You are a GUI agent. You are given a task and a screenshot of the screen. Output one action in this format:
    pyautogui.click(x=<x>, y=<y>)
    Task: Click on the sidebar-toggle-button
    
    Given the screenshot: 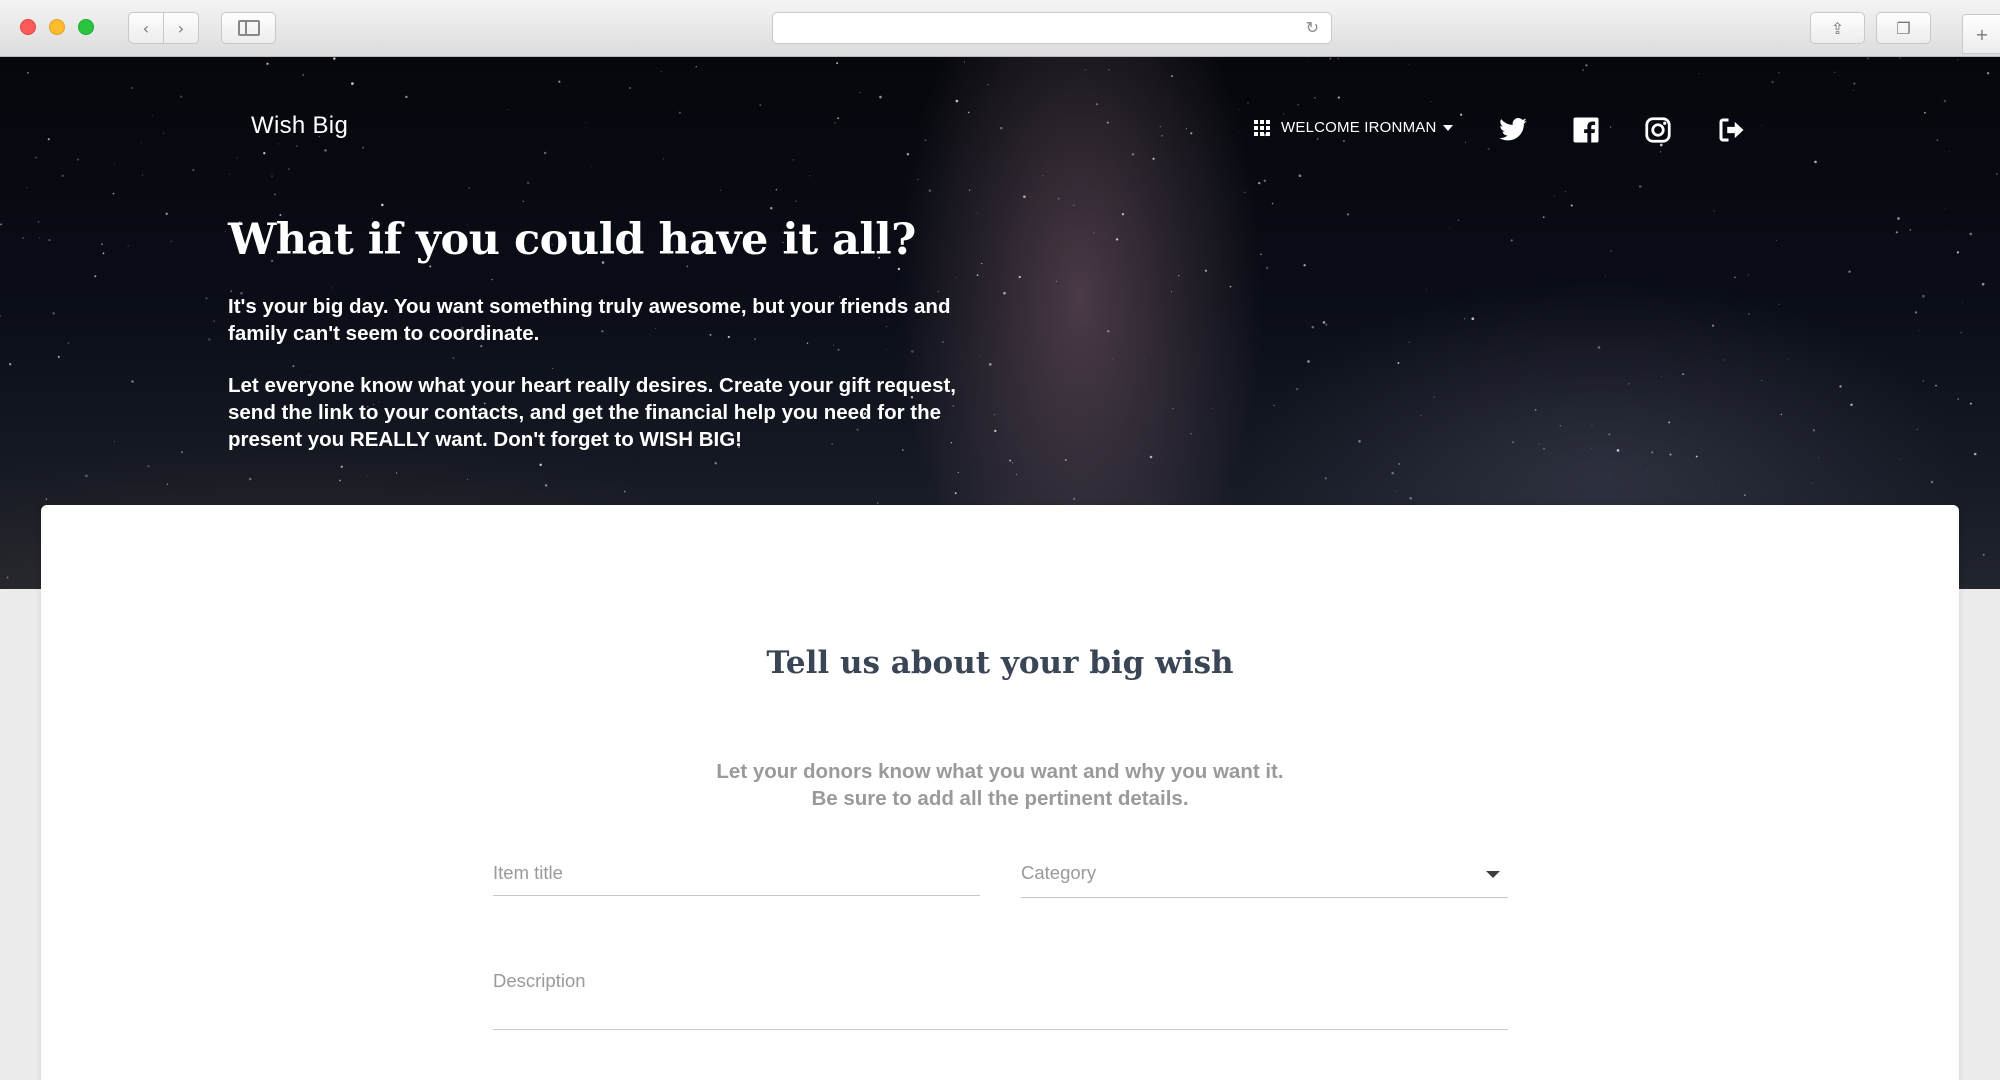 What is the action you would take?
    pyautogui.click(x=248, y=28)
    